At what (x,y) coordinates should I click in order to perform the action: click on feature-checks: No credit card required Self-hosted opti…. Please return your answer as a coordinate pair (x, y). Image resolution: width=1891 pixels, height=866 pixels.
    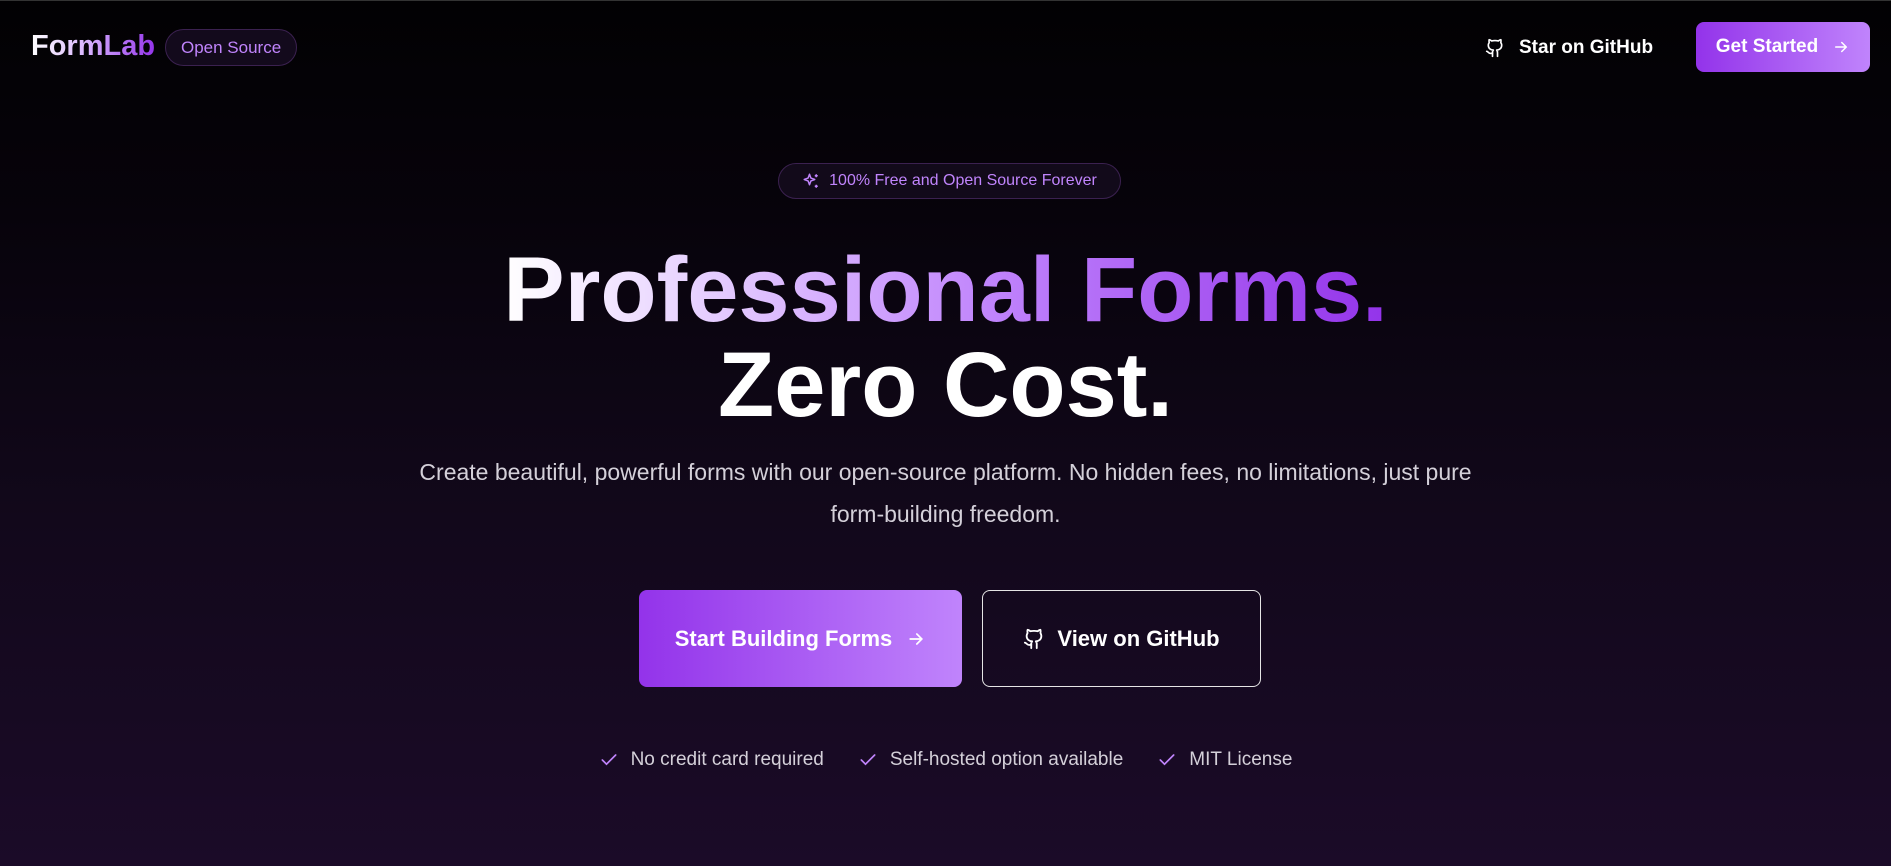
    Looking at the image, I should click on (945, 760).